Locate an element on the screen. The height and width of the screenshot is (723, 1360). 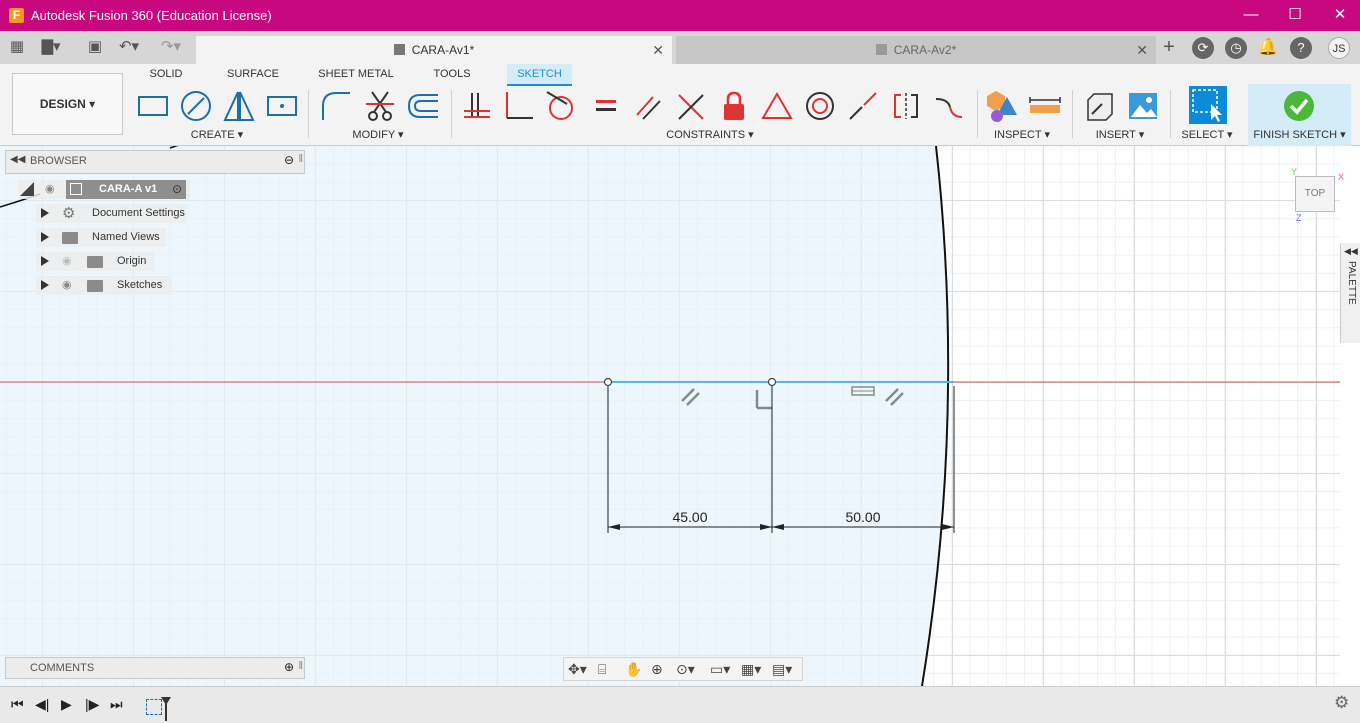
step-back-icon: ◀| is located at coordinates (42, 704).